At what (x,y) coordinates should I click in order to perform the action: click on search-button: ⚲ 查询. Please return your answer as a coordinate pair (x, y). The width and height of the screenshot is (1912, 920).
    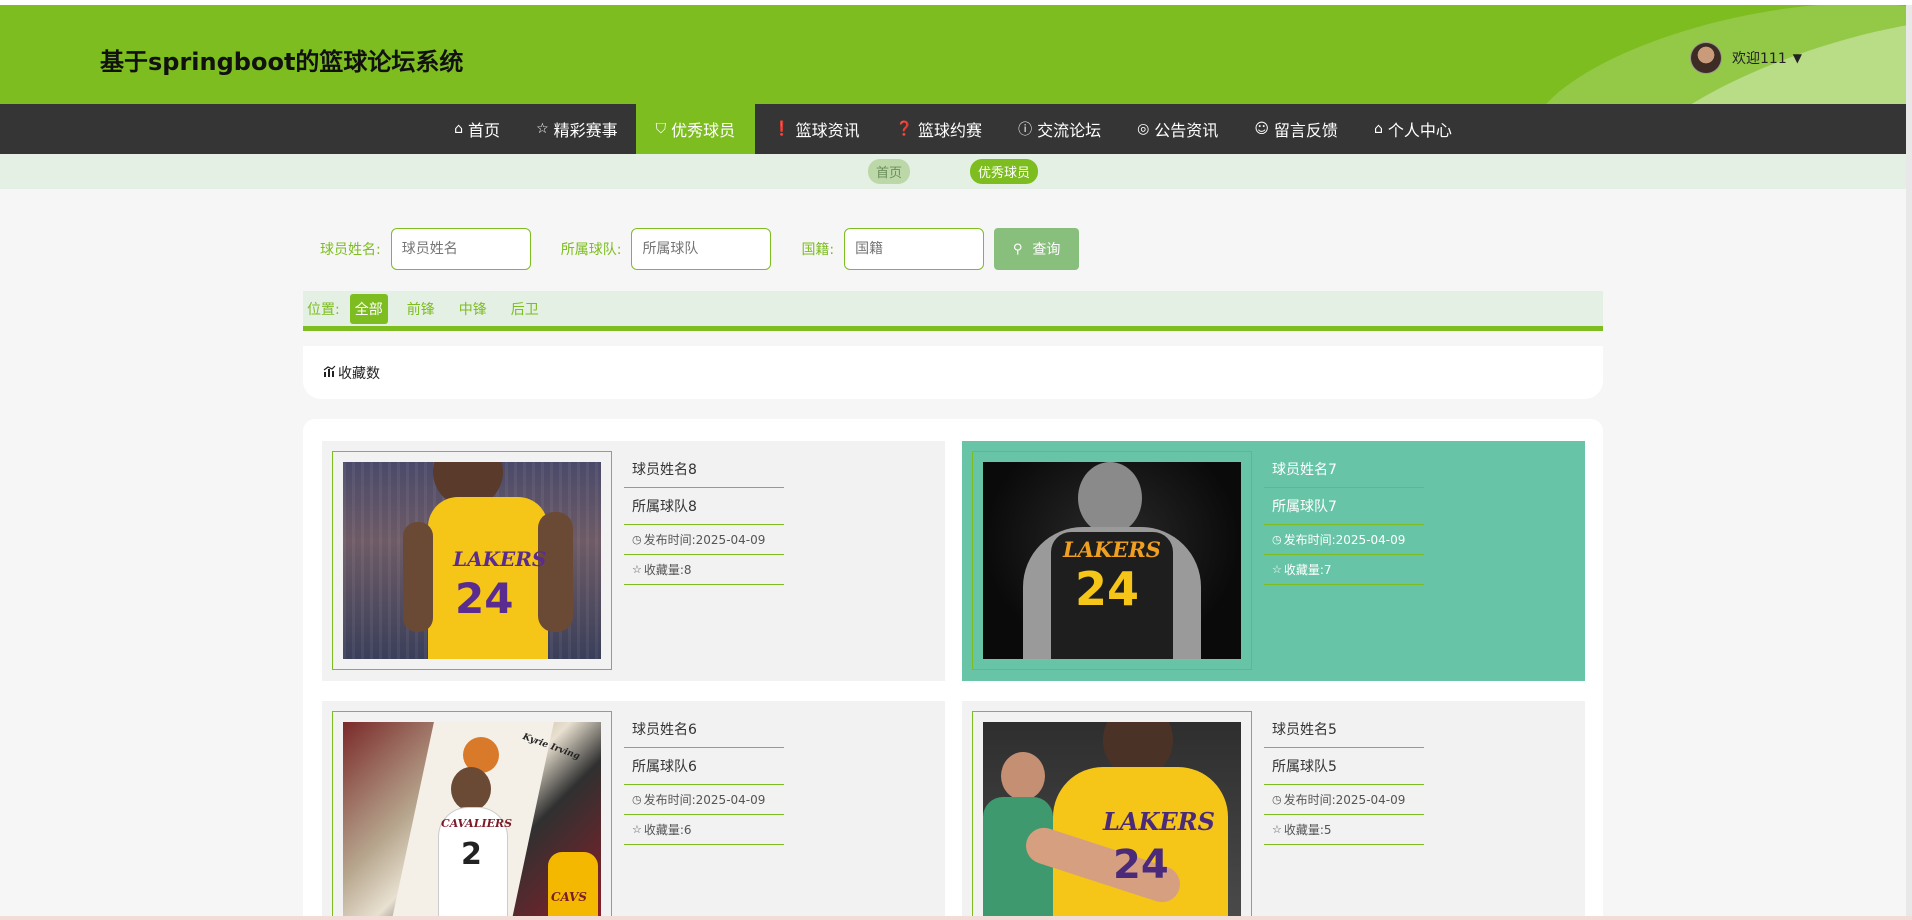
    Looking at the image, I should click on (1037, 249).